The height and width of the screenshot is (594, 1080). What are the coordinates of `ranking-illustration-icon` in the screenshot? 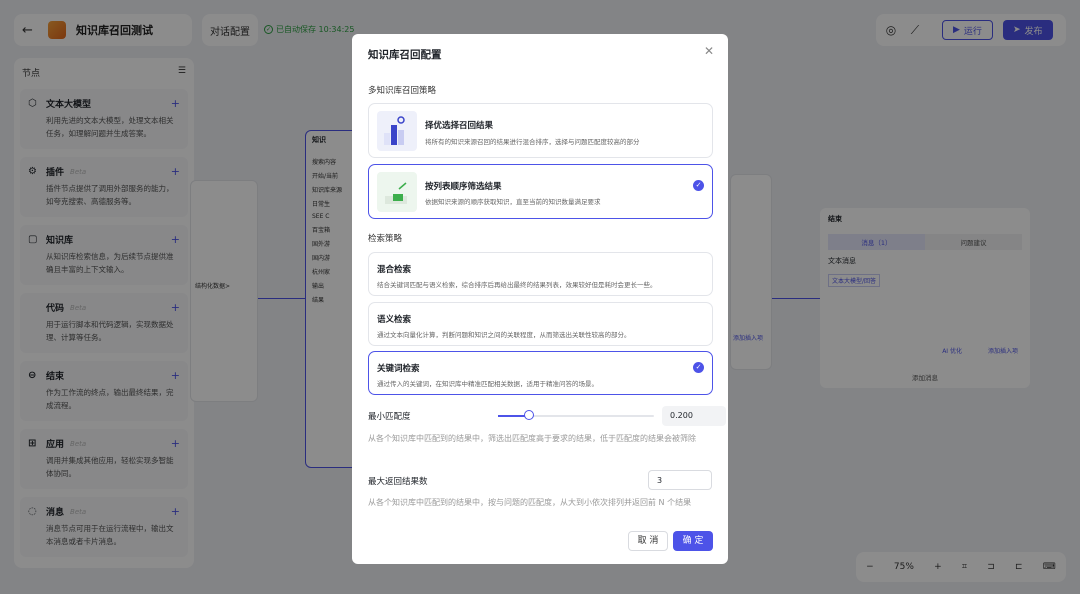 It's located at (397, 131).